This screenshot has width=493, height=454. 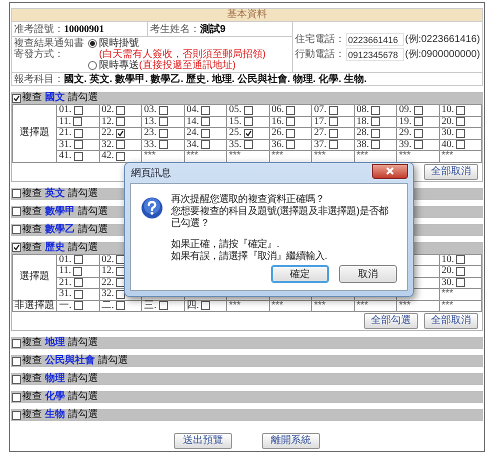 I want to click on subject-link: 英文, so click(x=55, y=193).